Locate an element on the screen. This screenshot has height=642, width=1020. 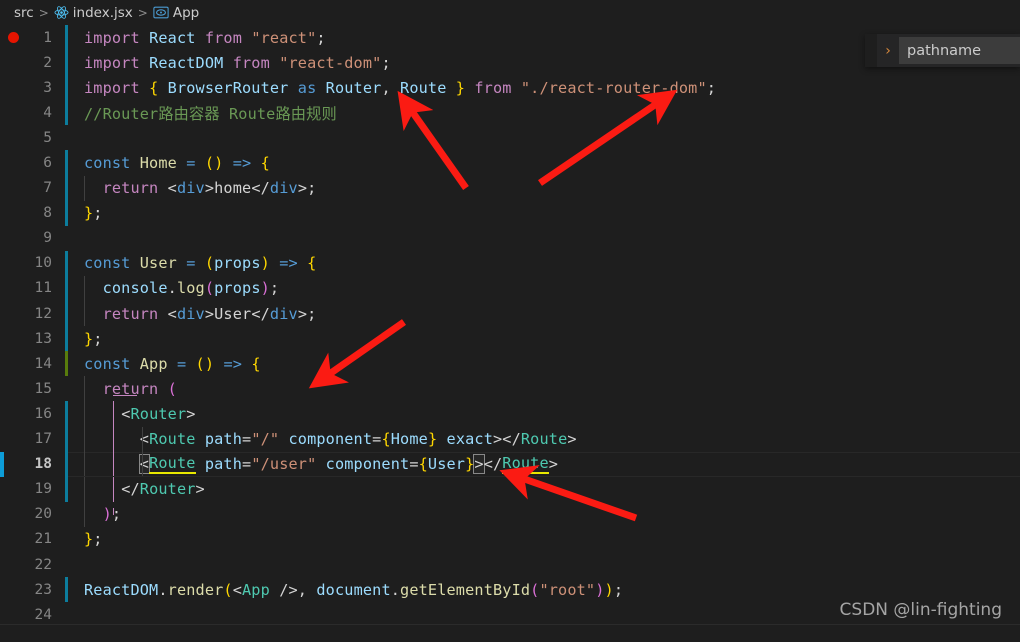
line-gutter: 5 is located at coordinates (34, 137).